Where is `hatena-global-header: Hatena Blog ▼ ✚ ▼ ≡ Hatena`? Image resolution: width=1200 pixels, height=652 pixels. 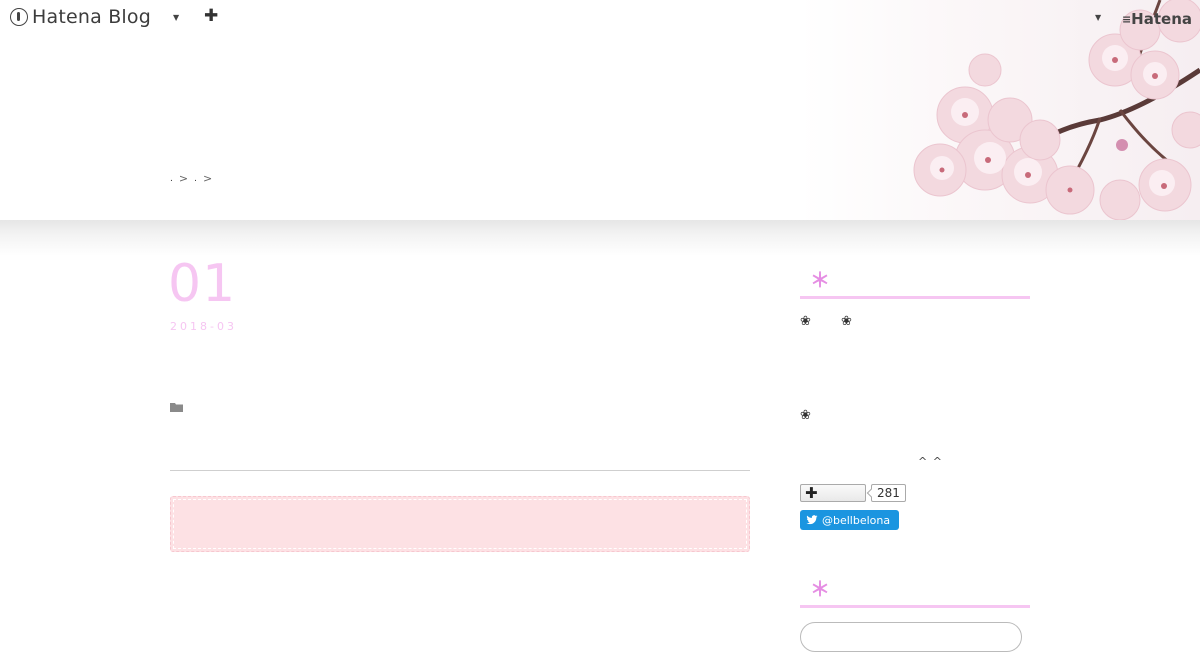
hatena-global-header: Hatena Blog ▼ ✚ ▼ ≡ Hatena is located at coordinates (600, 19).